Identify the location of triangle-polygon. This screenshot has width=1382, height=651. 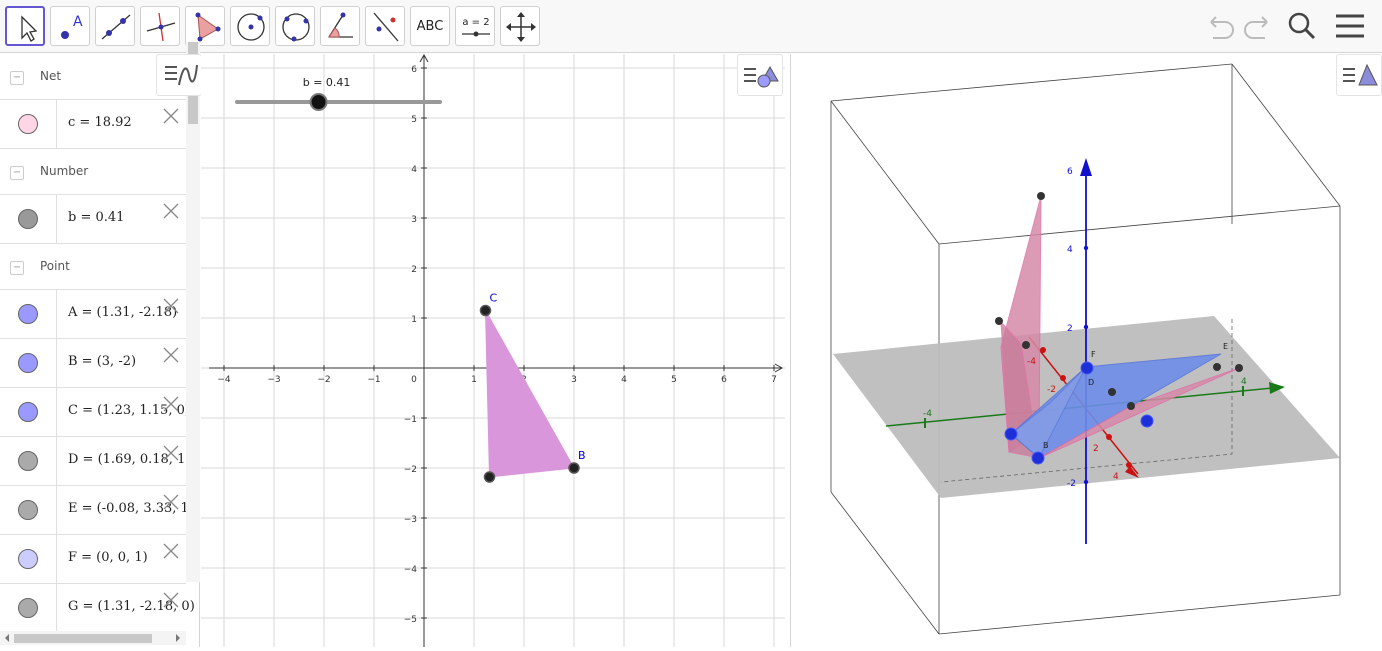
(530, 394).